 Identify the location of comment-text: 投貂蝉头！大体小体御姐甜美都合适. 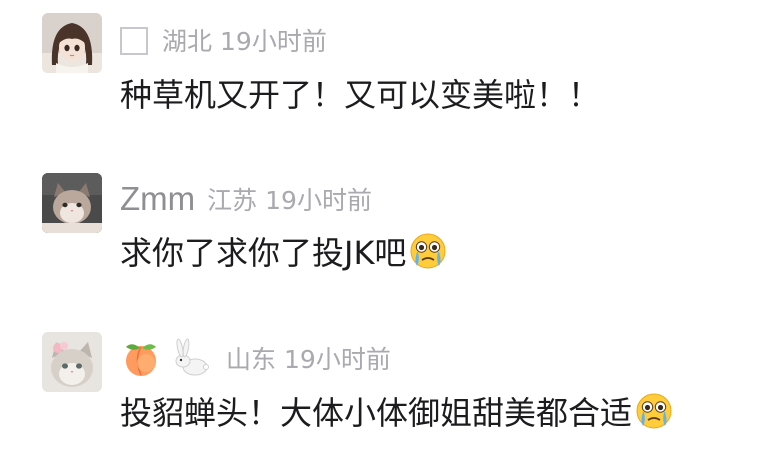
(376, 413).